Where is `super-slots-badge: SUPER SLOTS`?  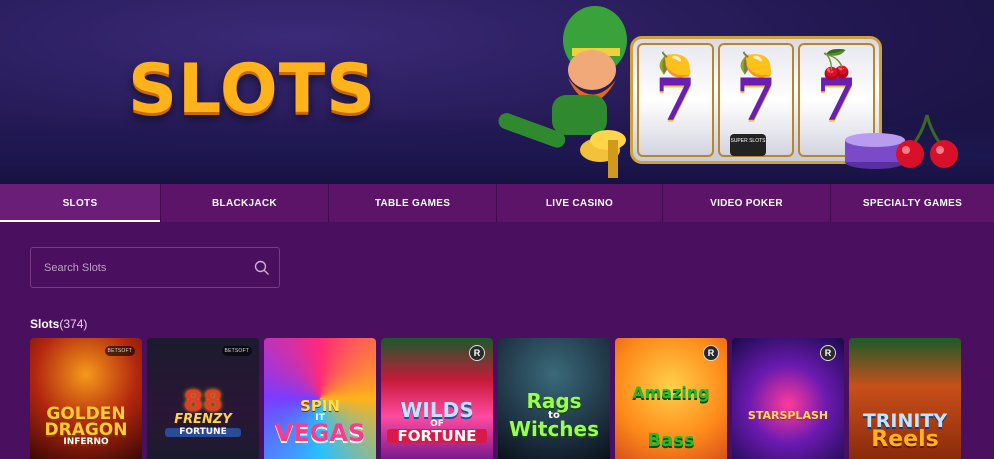 super-slots-badge: SUPER SLOTS is located at coordinates (748, 145).